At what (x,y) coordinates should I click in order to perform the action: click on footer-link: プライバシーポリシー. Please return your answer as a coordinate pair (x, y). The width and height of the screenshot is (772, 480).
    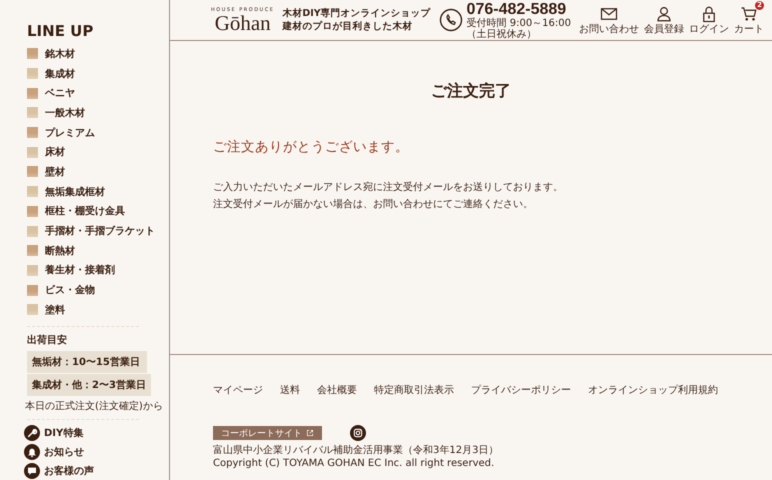
    Looking at the image, I should click on (521, 390).